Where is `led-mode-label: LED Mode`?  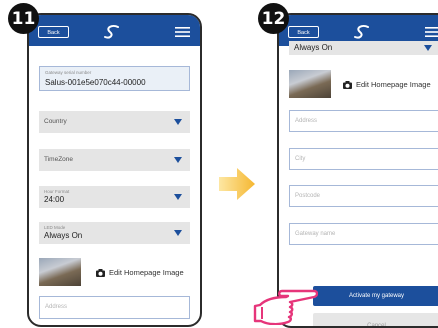
led-mode-label: LED Mode is located at coordinates (55, 227).